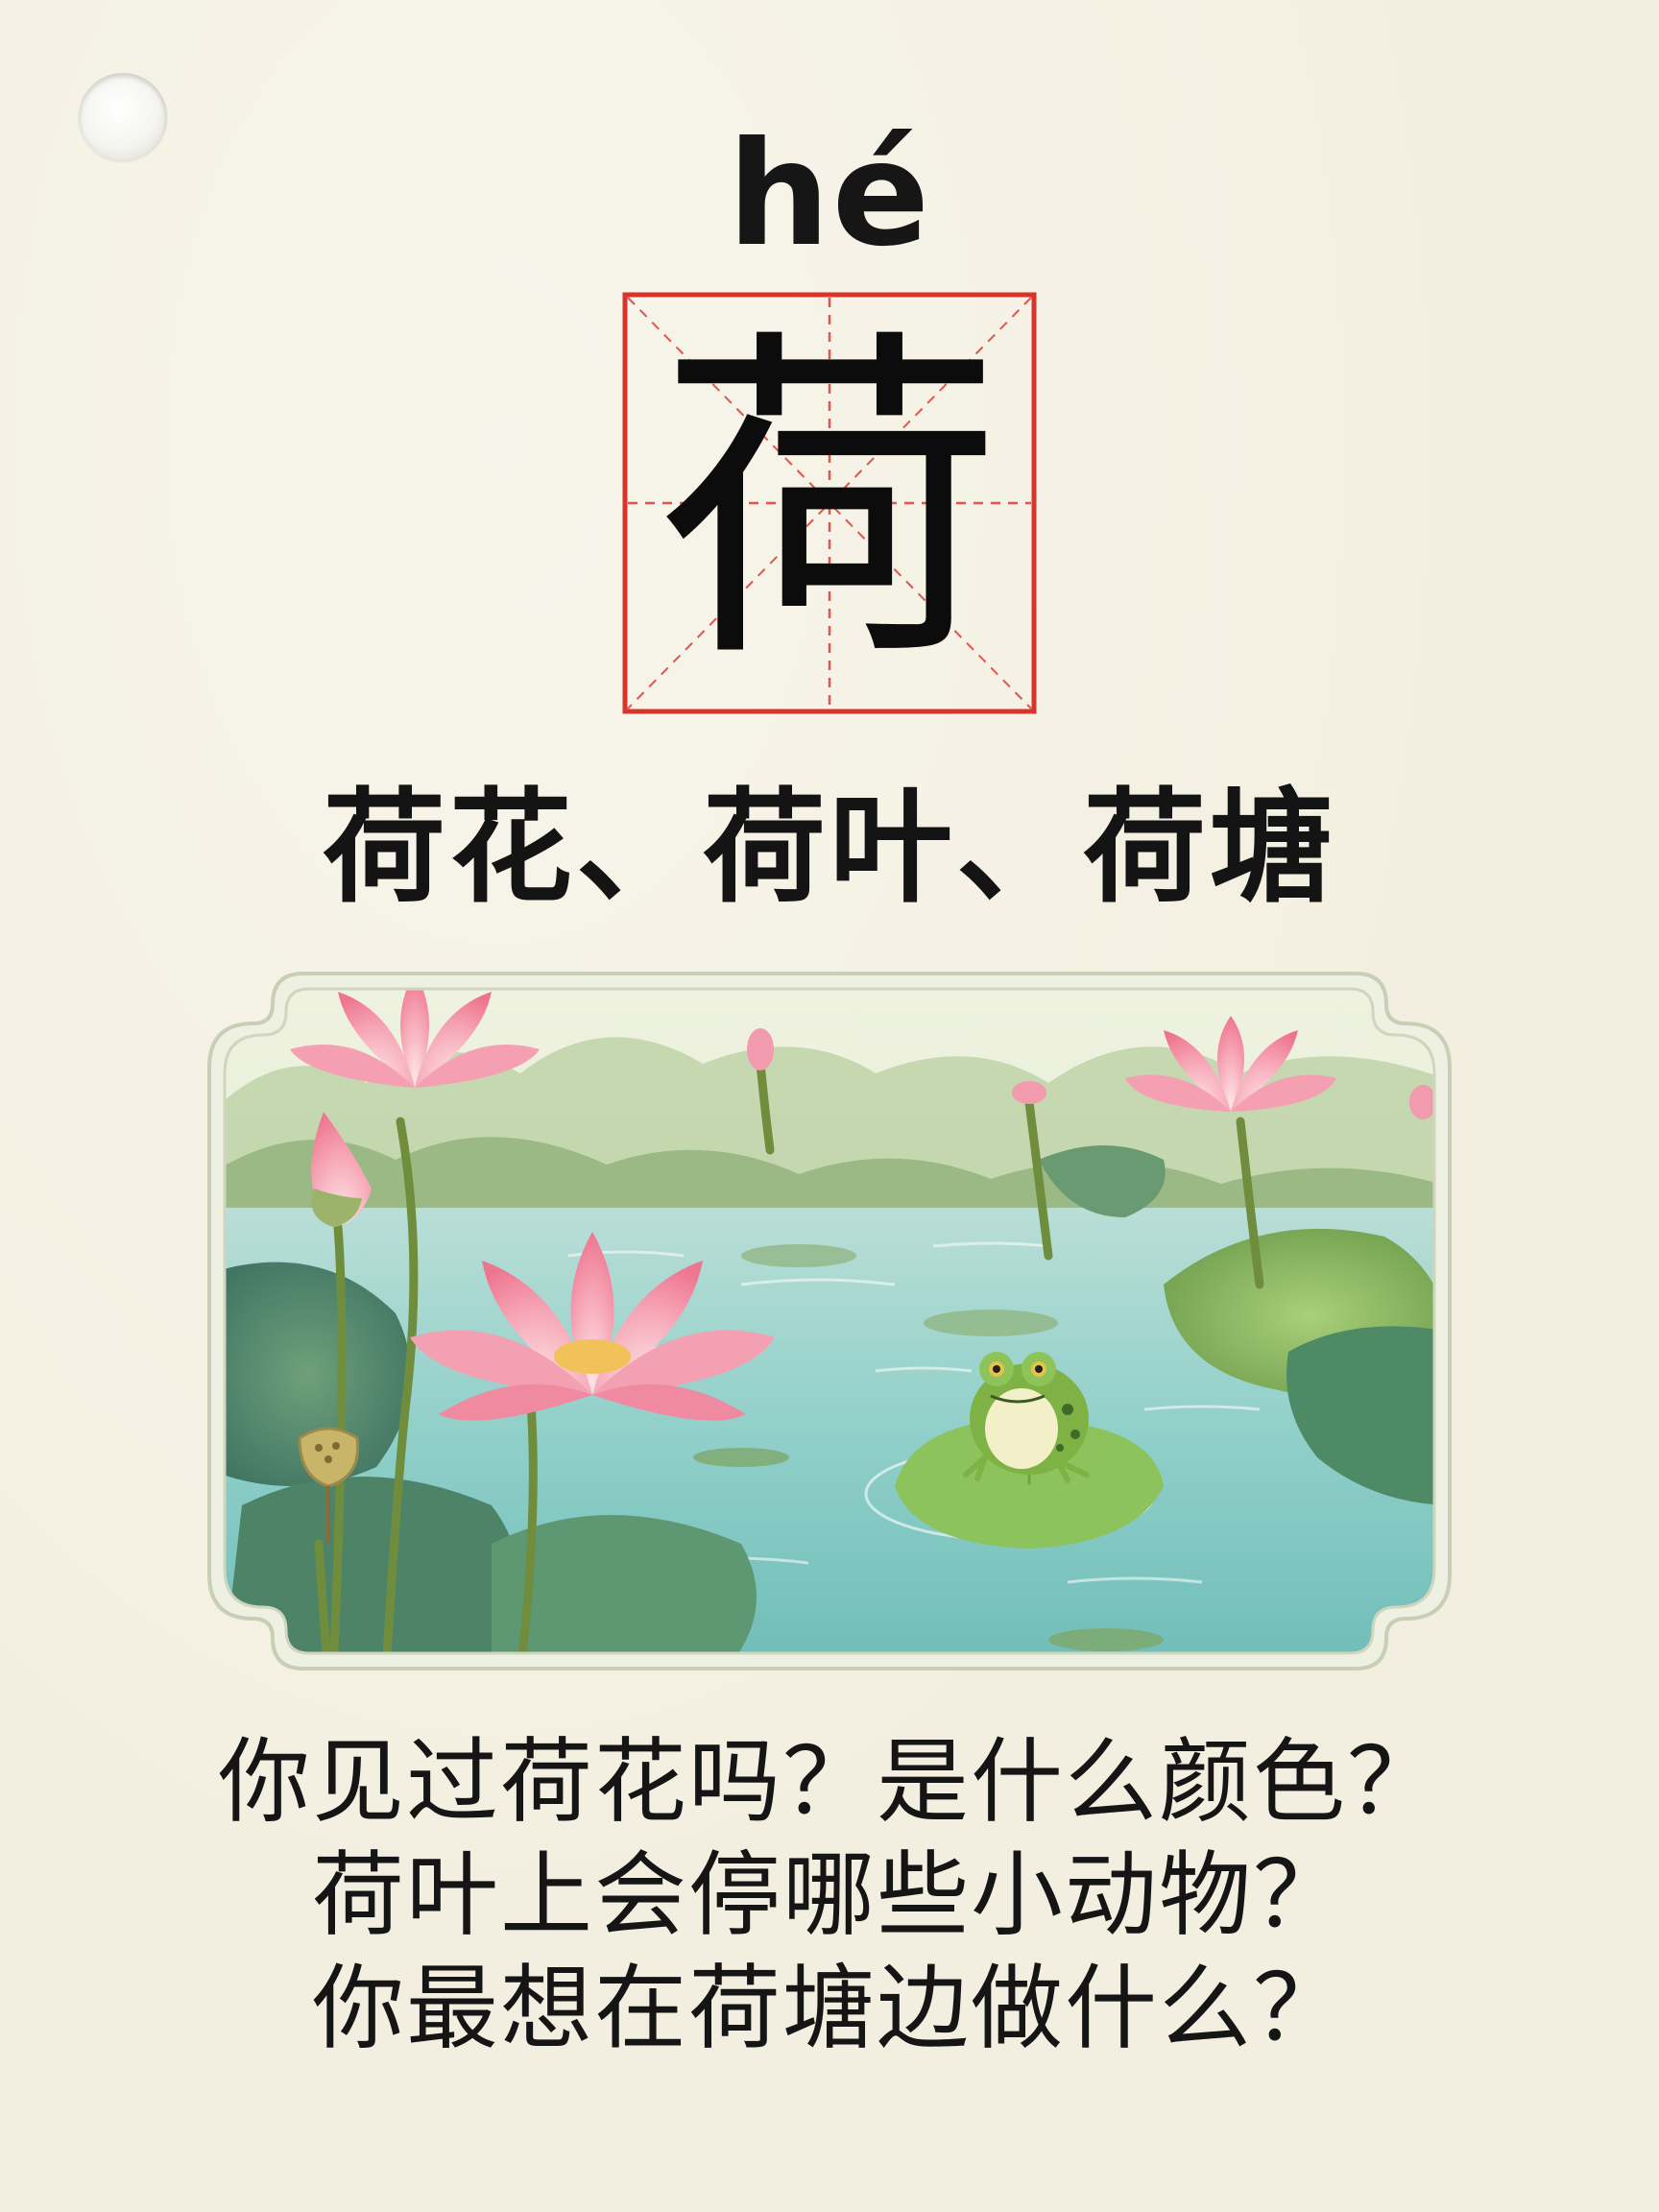  What do you see at coordinates (829, 1895) in the screenshot?
I see `question-line: 荷叶上会停哪些小动物？` at bounding box center [829, 1895].